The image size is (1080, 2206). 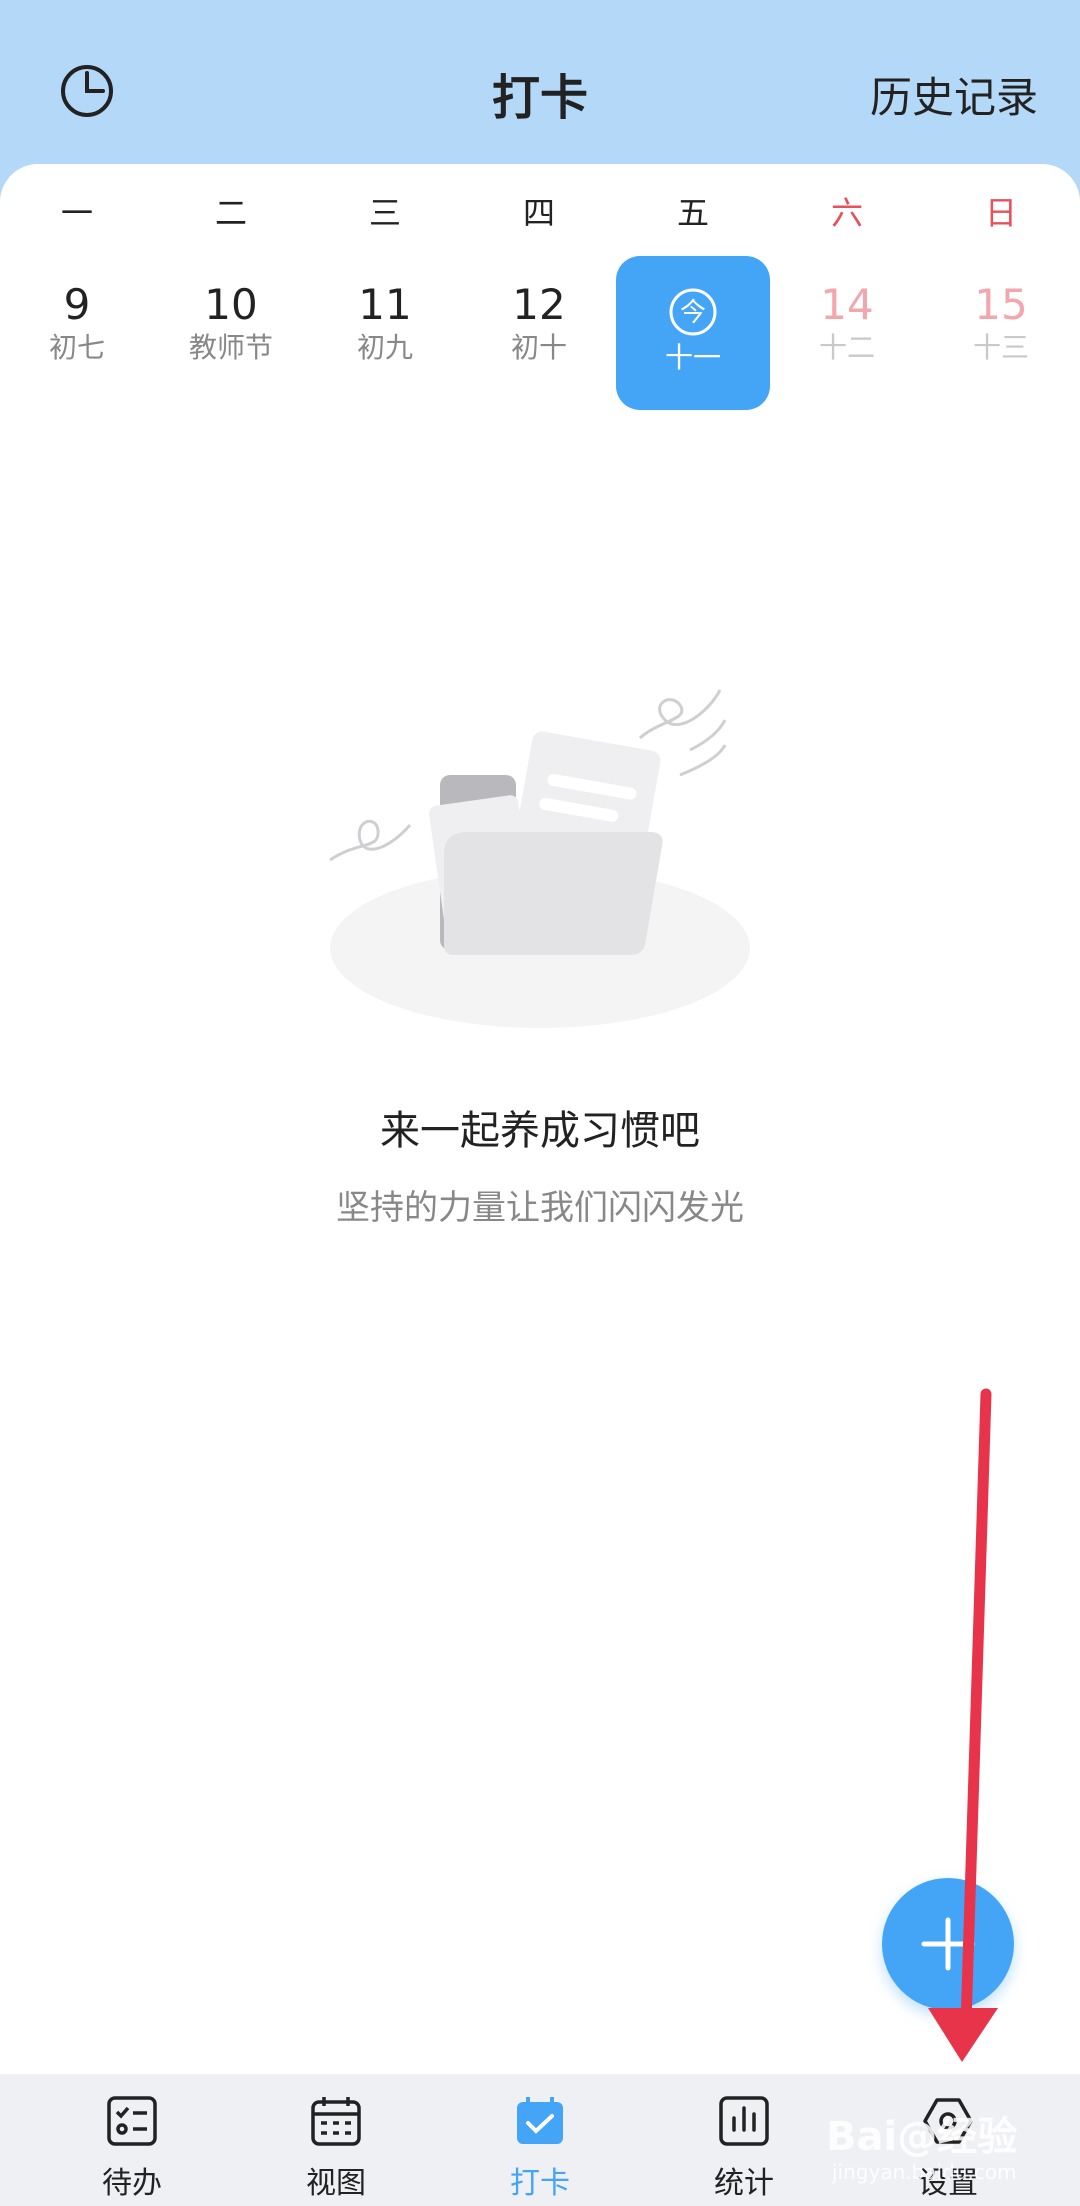 What do you see at coordinates (540, 1208) in the screenshot?
I see `empty-state-subtitle: 坚持的力量让我们闪闪发光` at bounding box center [540, 1208].